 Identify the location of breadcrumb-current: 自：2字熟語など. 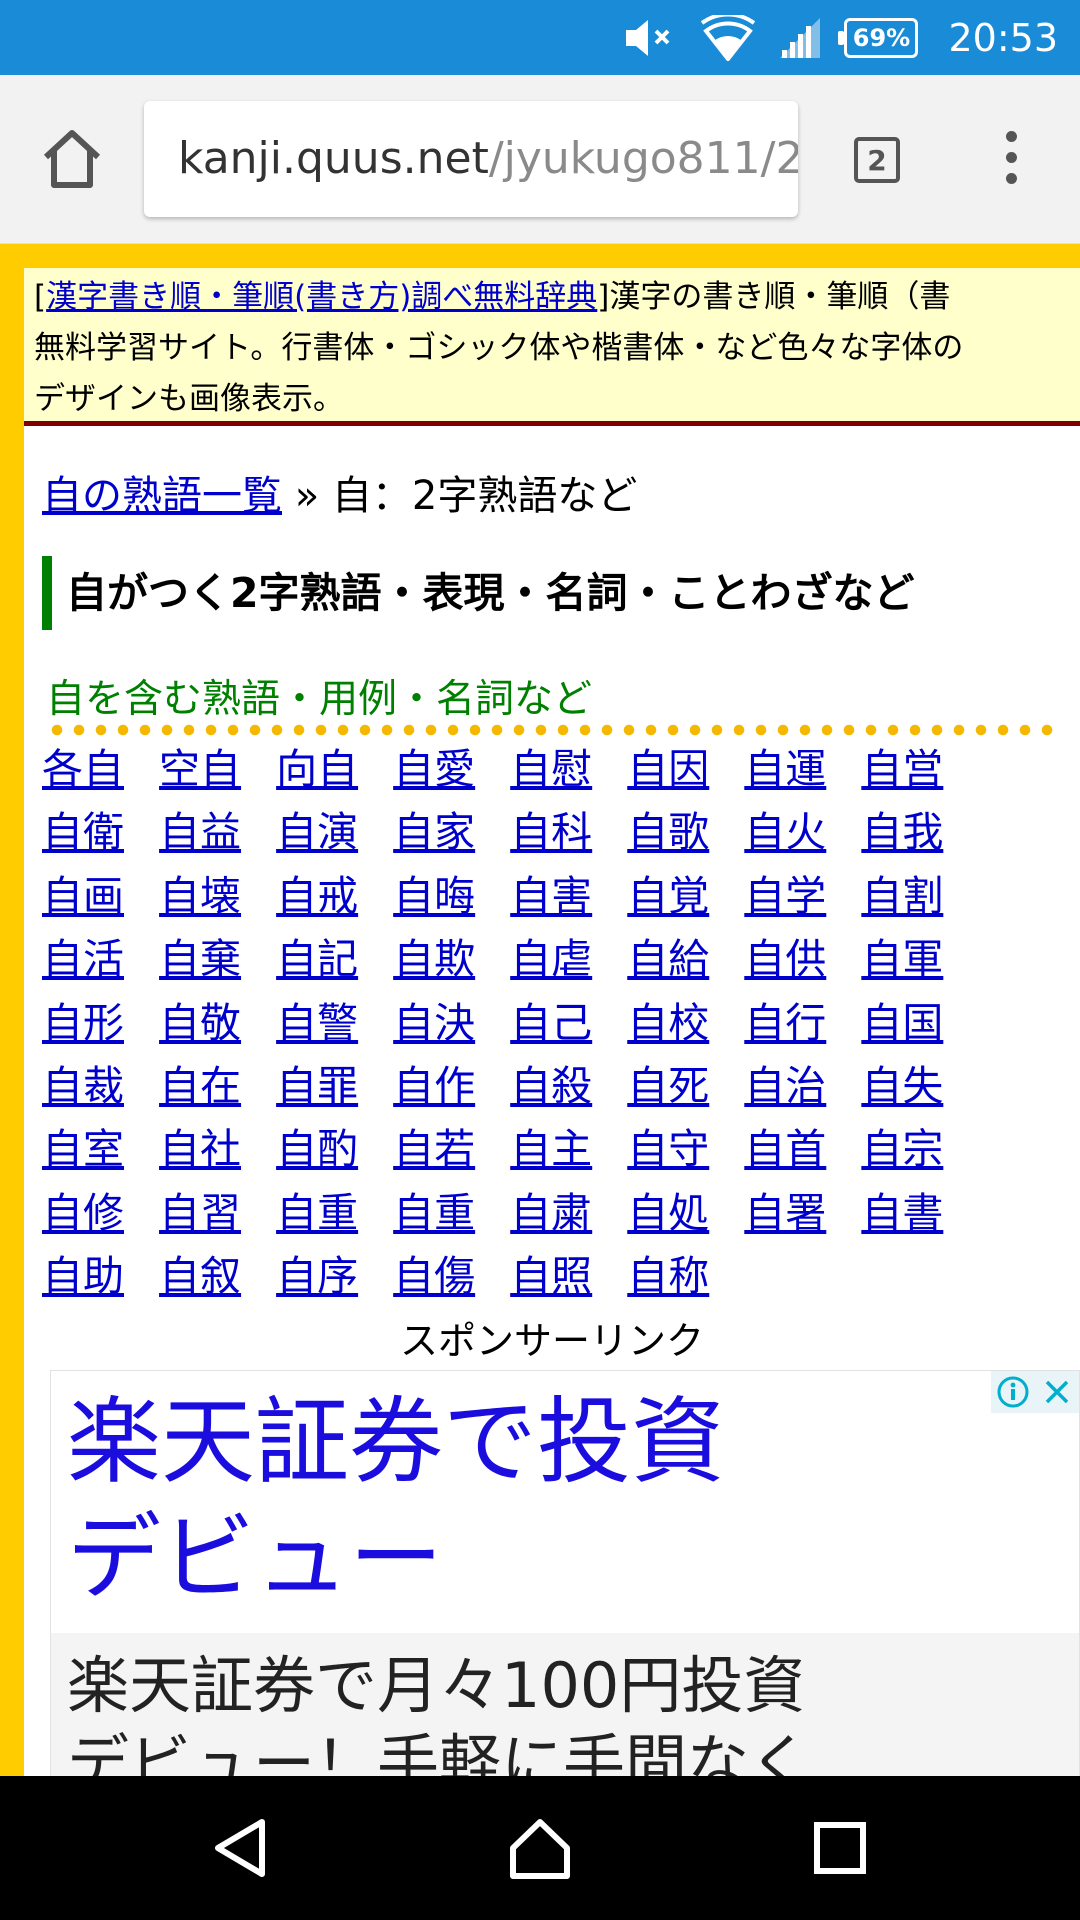
(484, 496).